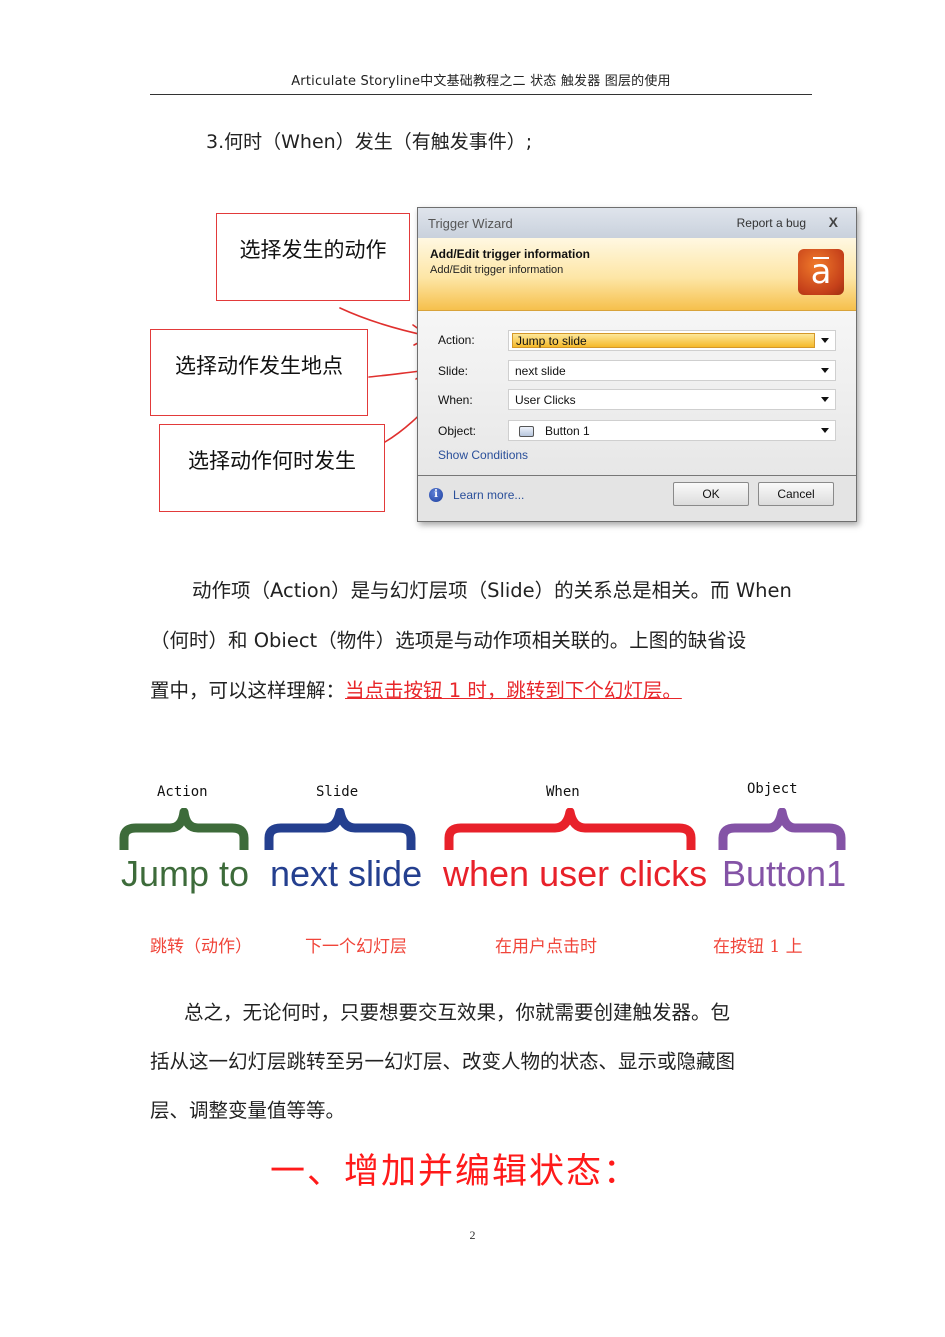  Describe the element at coordinates (833, 222) in the screenshot. I see `close-icon: X` at that location.